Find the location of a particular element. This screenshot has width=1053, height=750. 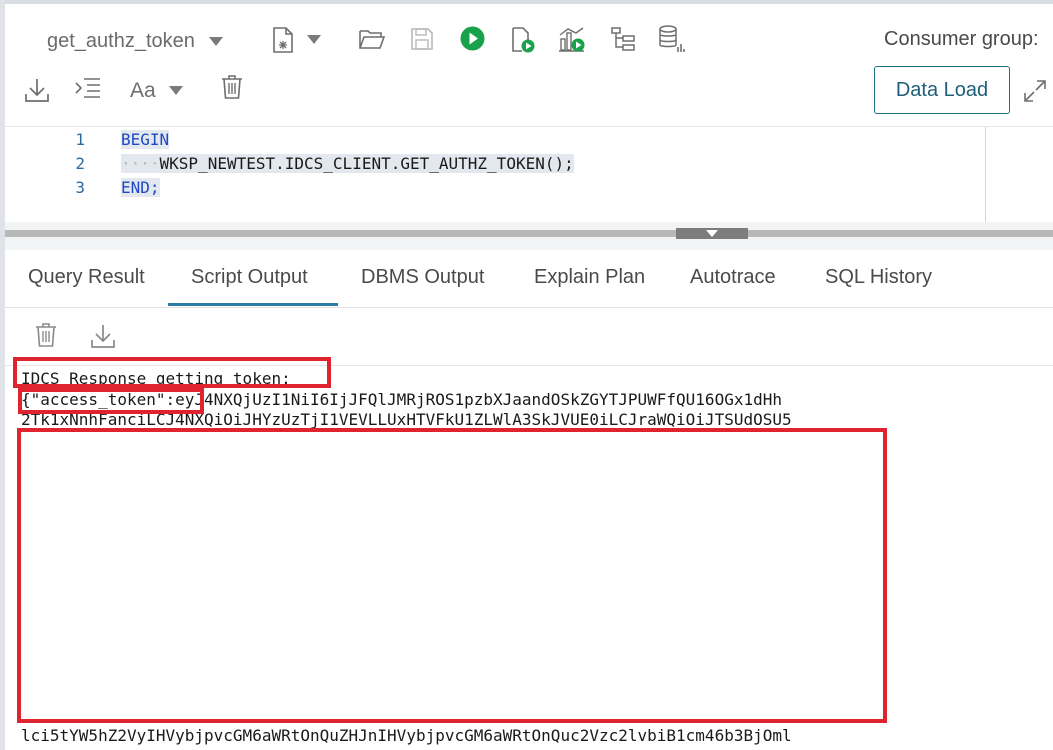

splitter-bar is located at coordinates (529, 233).